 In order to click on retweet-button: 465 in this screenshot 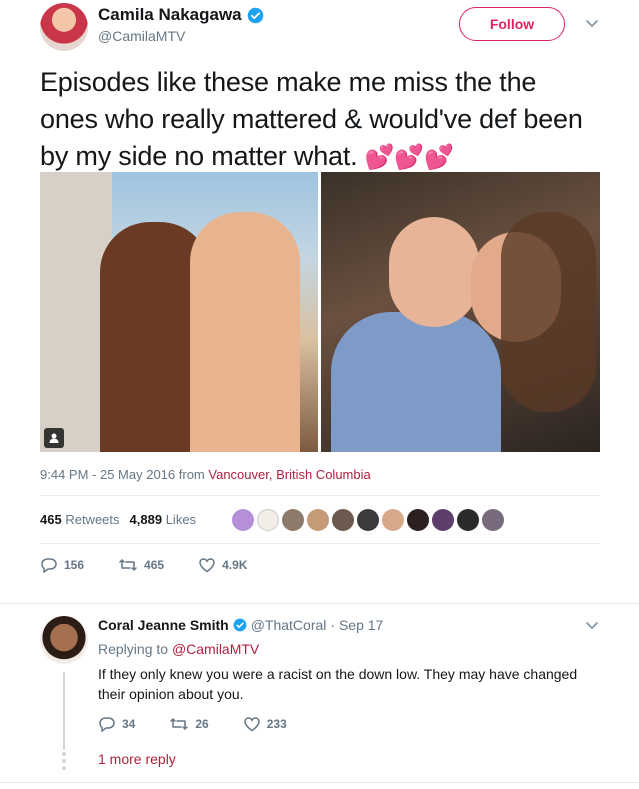, I will do `click(141, 565)`.